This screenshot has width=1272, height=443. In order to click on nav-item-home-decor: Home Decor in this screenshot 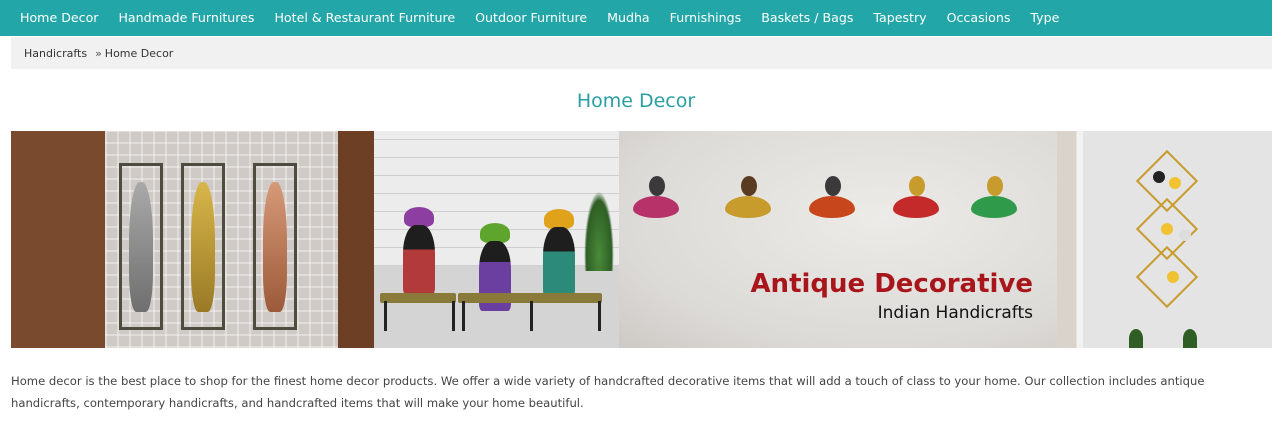, I will do `click(59, 18)`.